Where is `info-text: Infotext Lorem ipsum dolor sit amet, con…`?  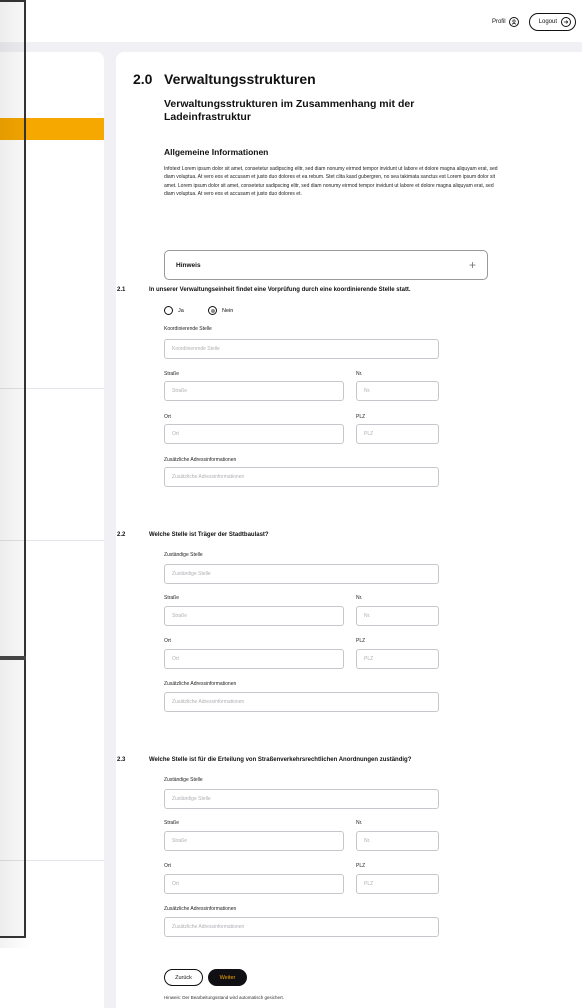 info-text: Infotext Lorem ipsum dolor sit amet, con… is located at coordinates (331, 181).